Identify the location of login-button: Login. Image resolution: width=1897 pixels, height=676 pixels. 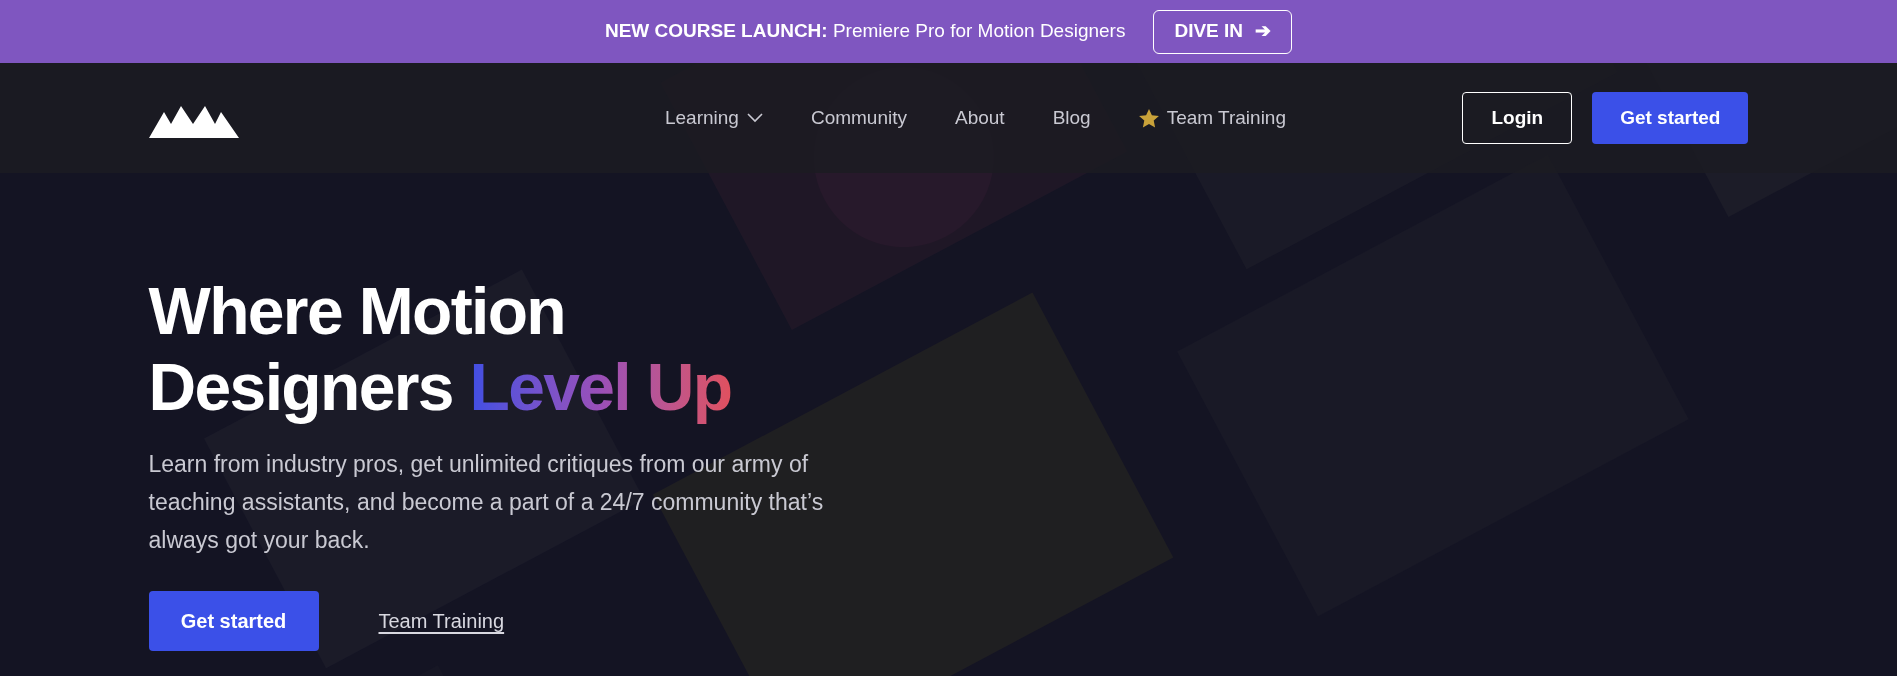
(1517, 118).